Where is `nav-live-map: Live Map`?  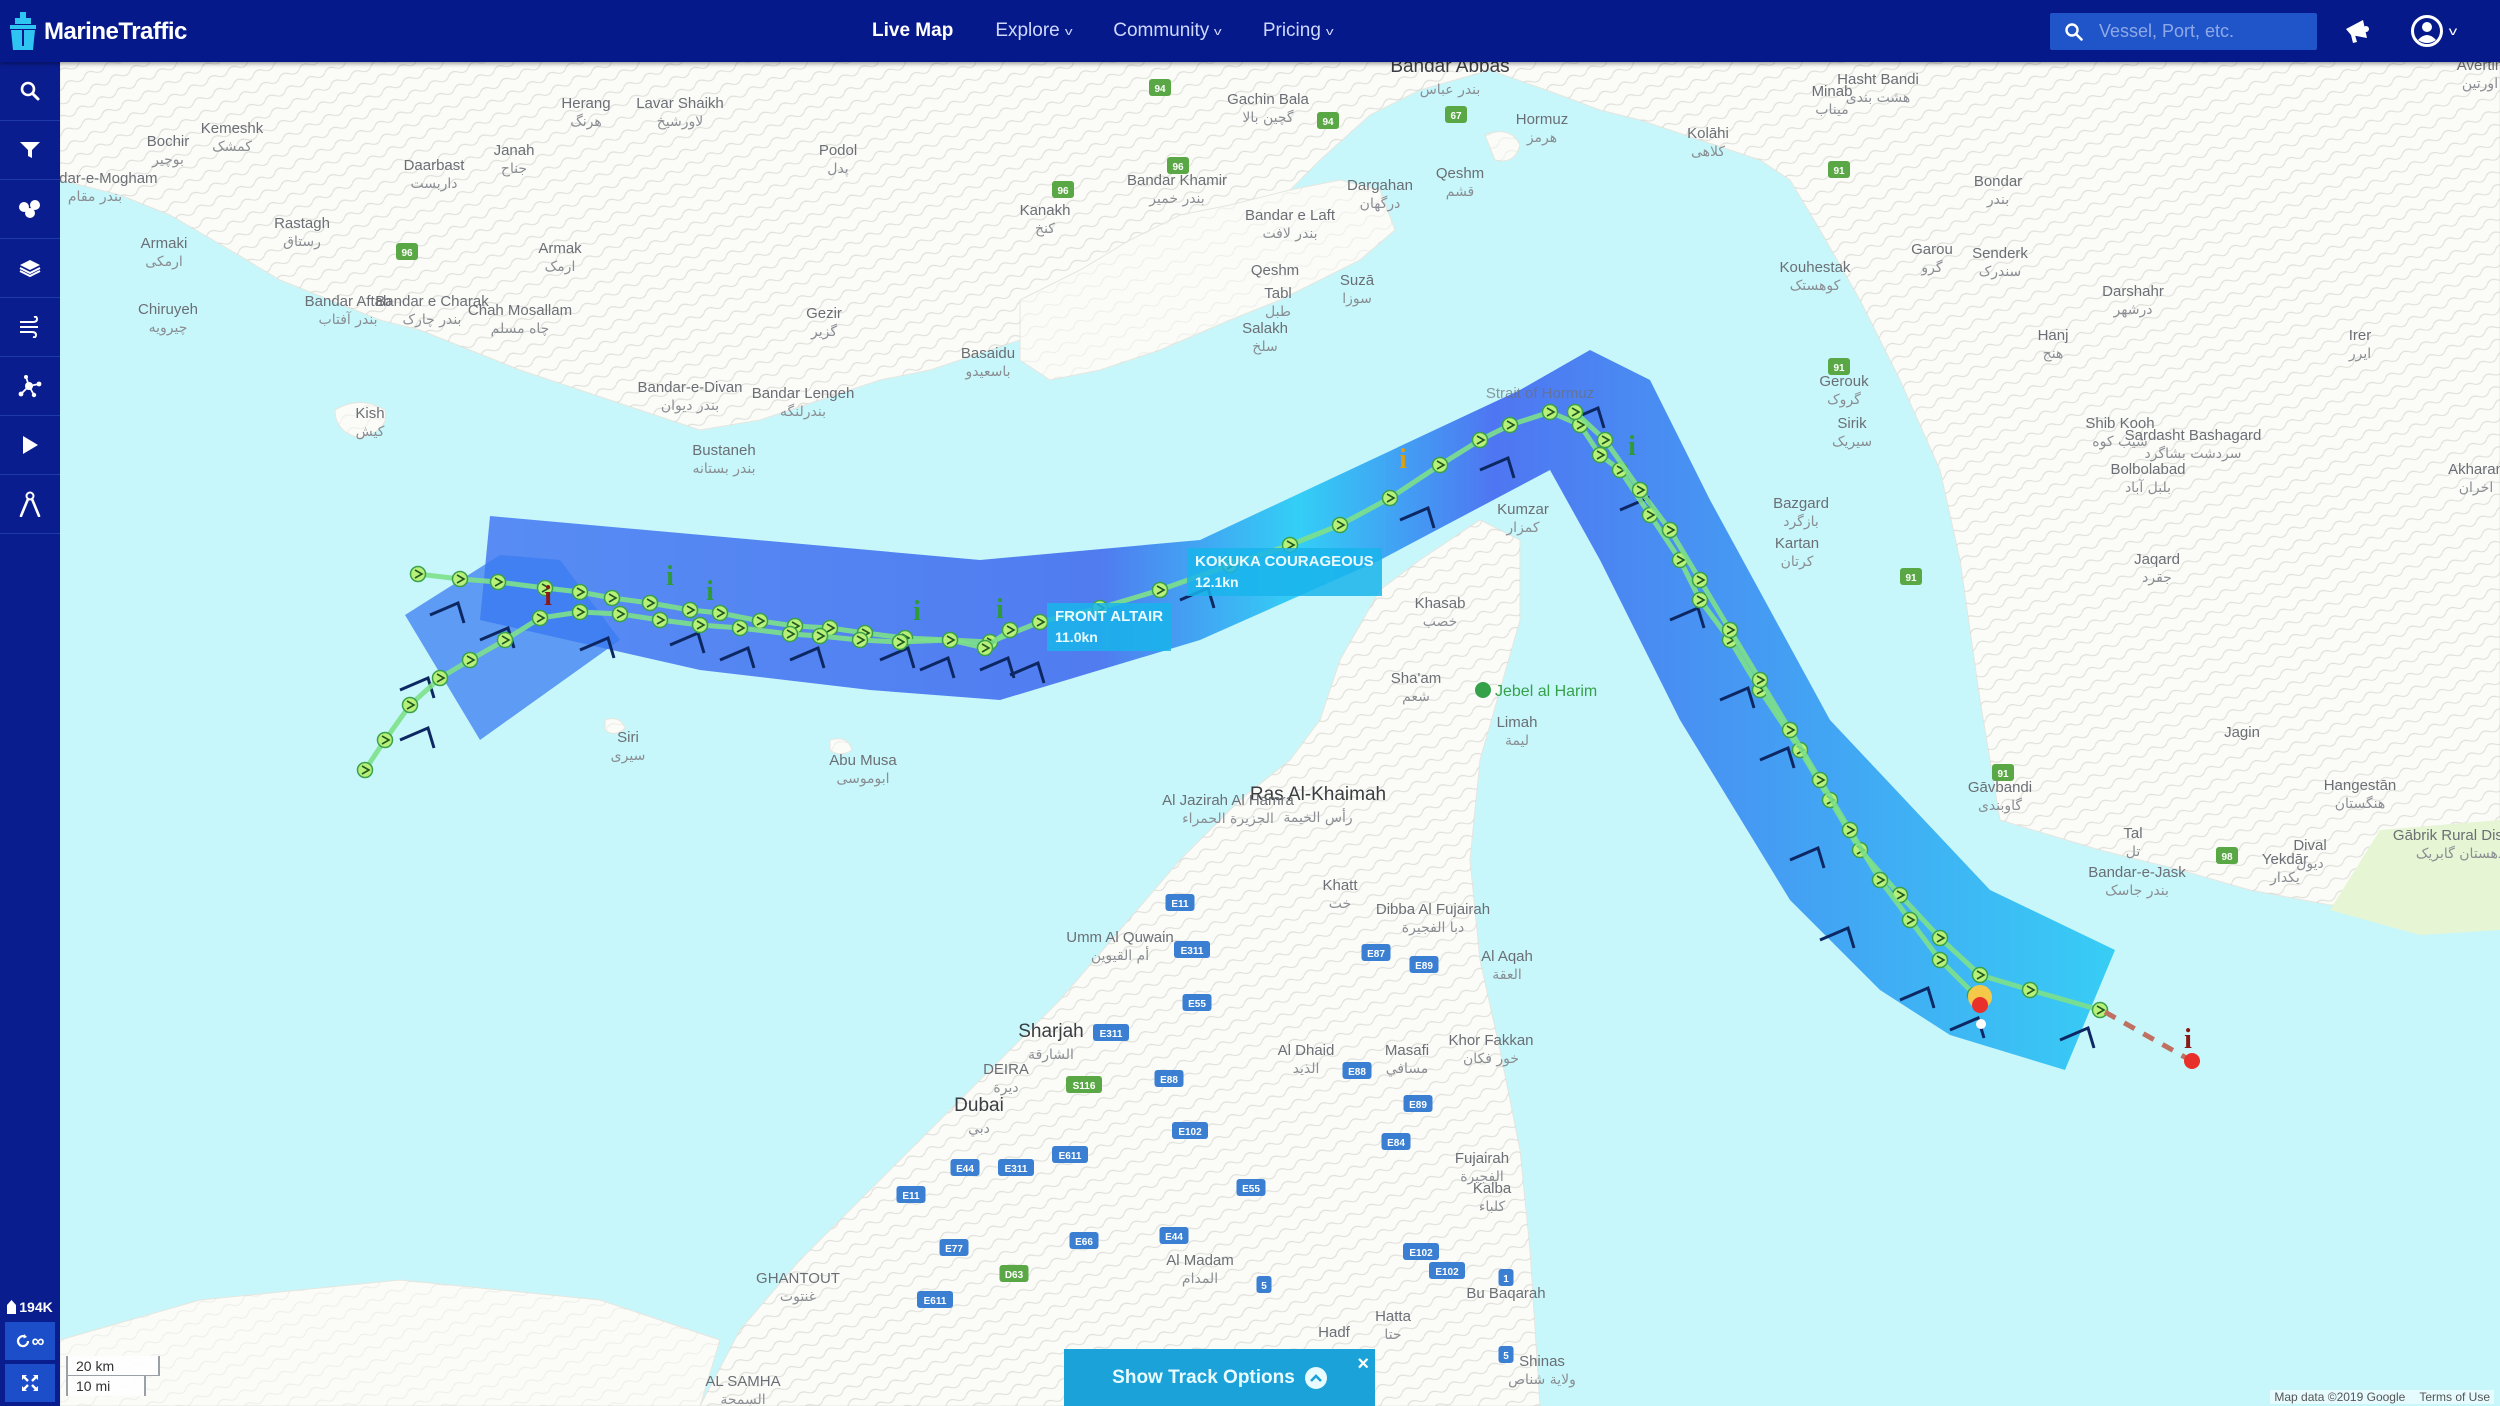 nav-live-map: Live Map is located at coordinates (912, 31).